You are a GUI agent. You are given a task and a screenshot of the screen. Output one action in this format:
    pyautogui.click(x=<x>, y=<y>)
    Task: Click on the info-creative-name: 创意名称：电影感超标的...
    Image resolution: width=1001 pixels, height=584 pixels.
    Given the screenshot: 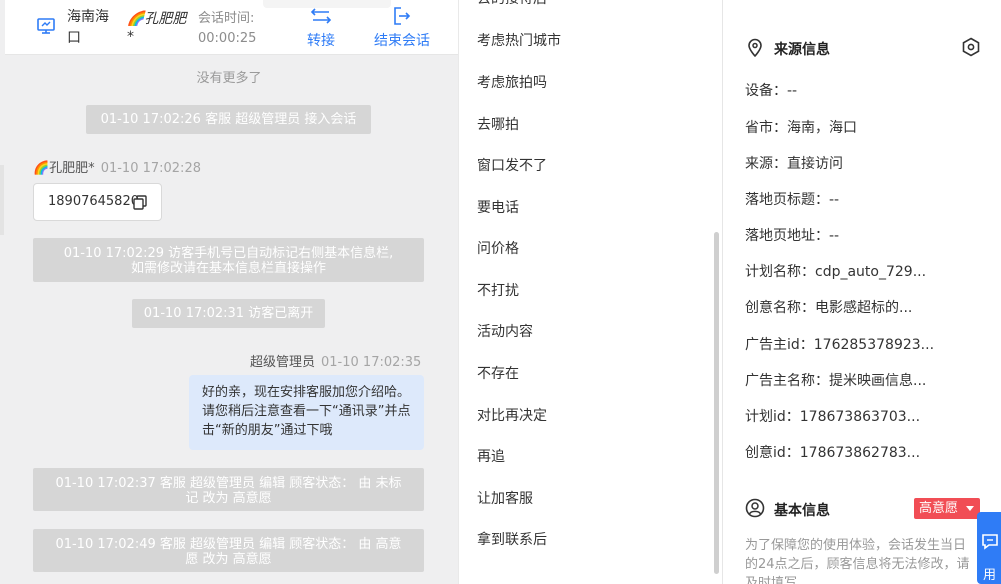 What is the action you would take?
    pyautogui.click(x=829, y=308)
    